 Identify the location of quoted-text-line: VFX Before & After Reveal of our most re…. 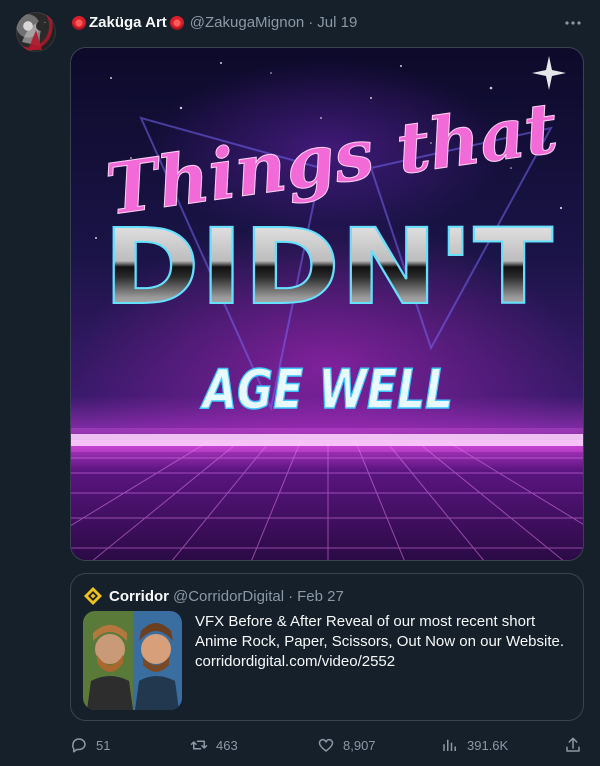
(365, 621).